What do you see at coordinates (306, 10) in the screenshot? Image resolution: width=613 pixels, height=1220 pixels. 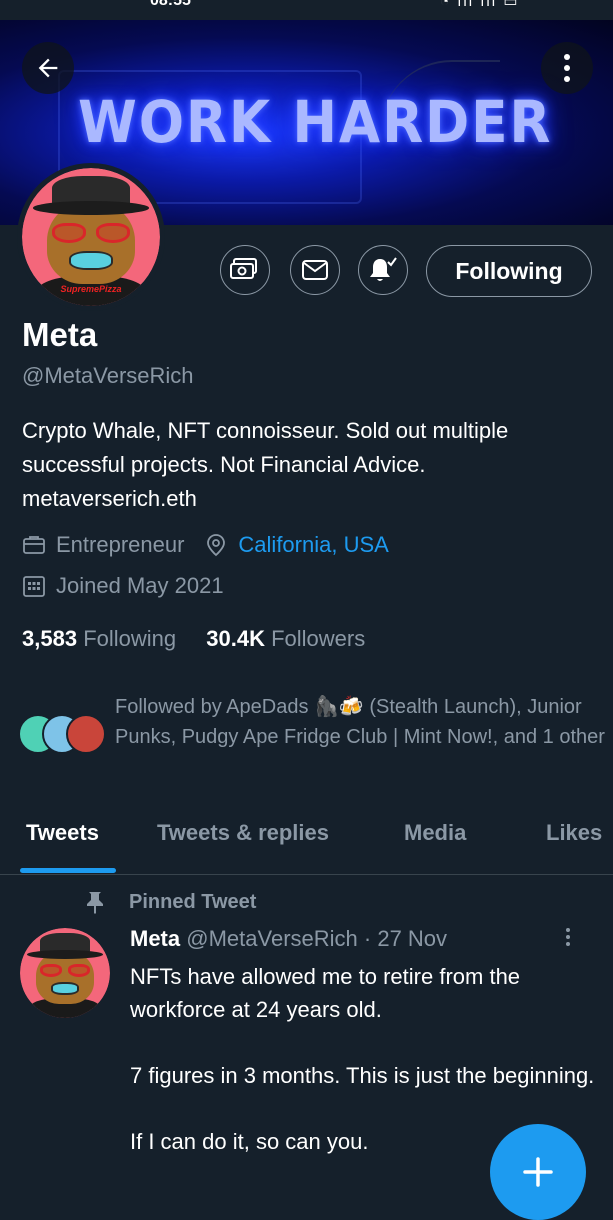 I see `status-bar: 08:55 ◔ ıll ıll ▭` at bounding box center [306, 10].